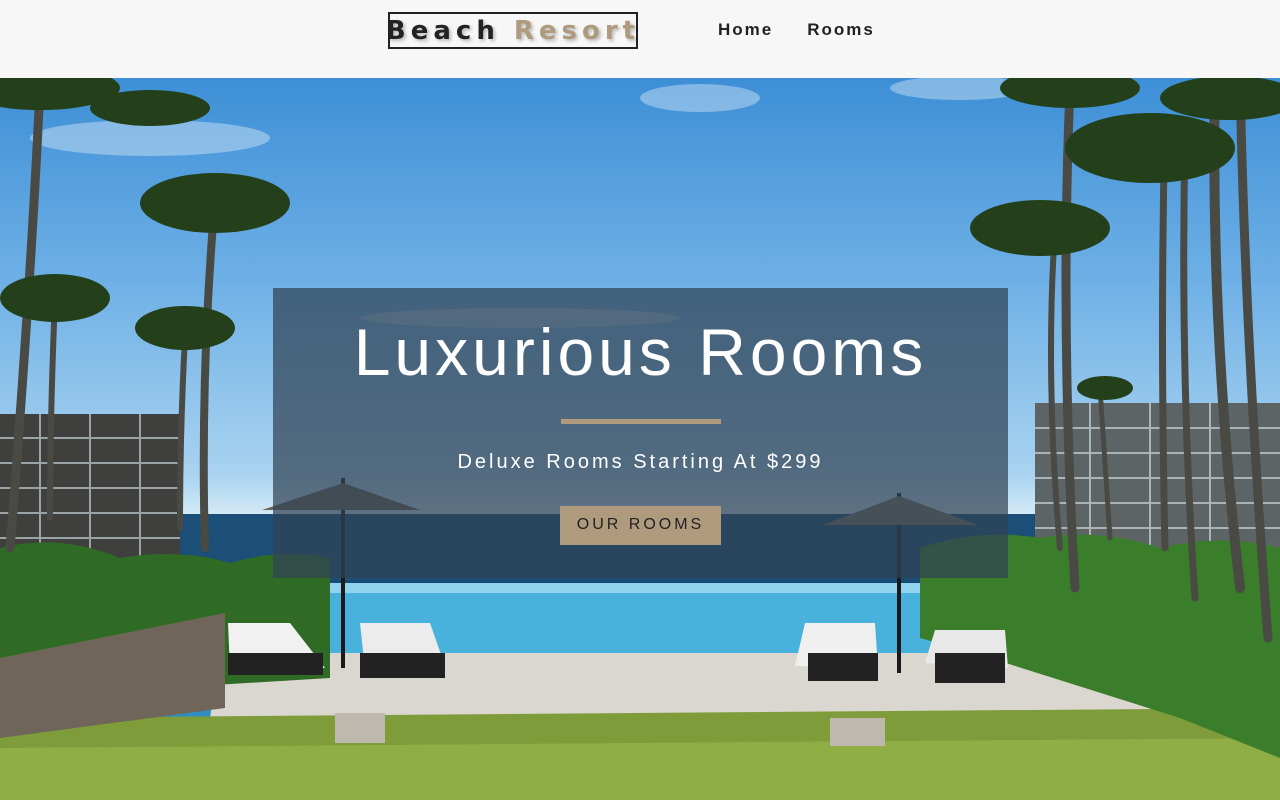 This screenshot has height=800, width=1280. I want to click on nav-item-home: Home, so click(745, 30).